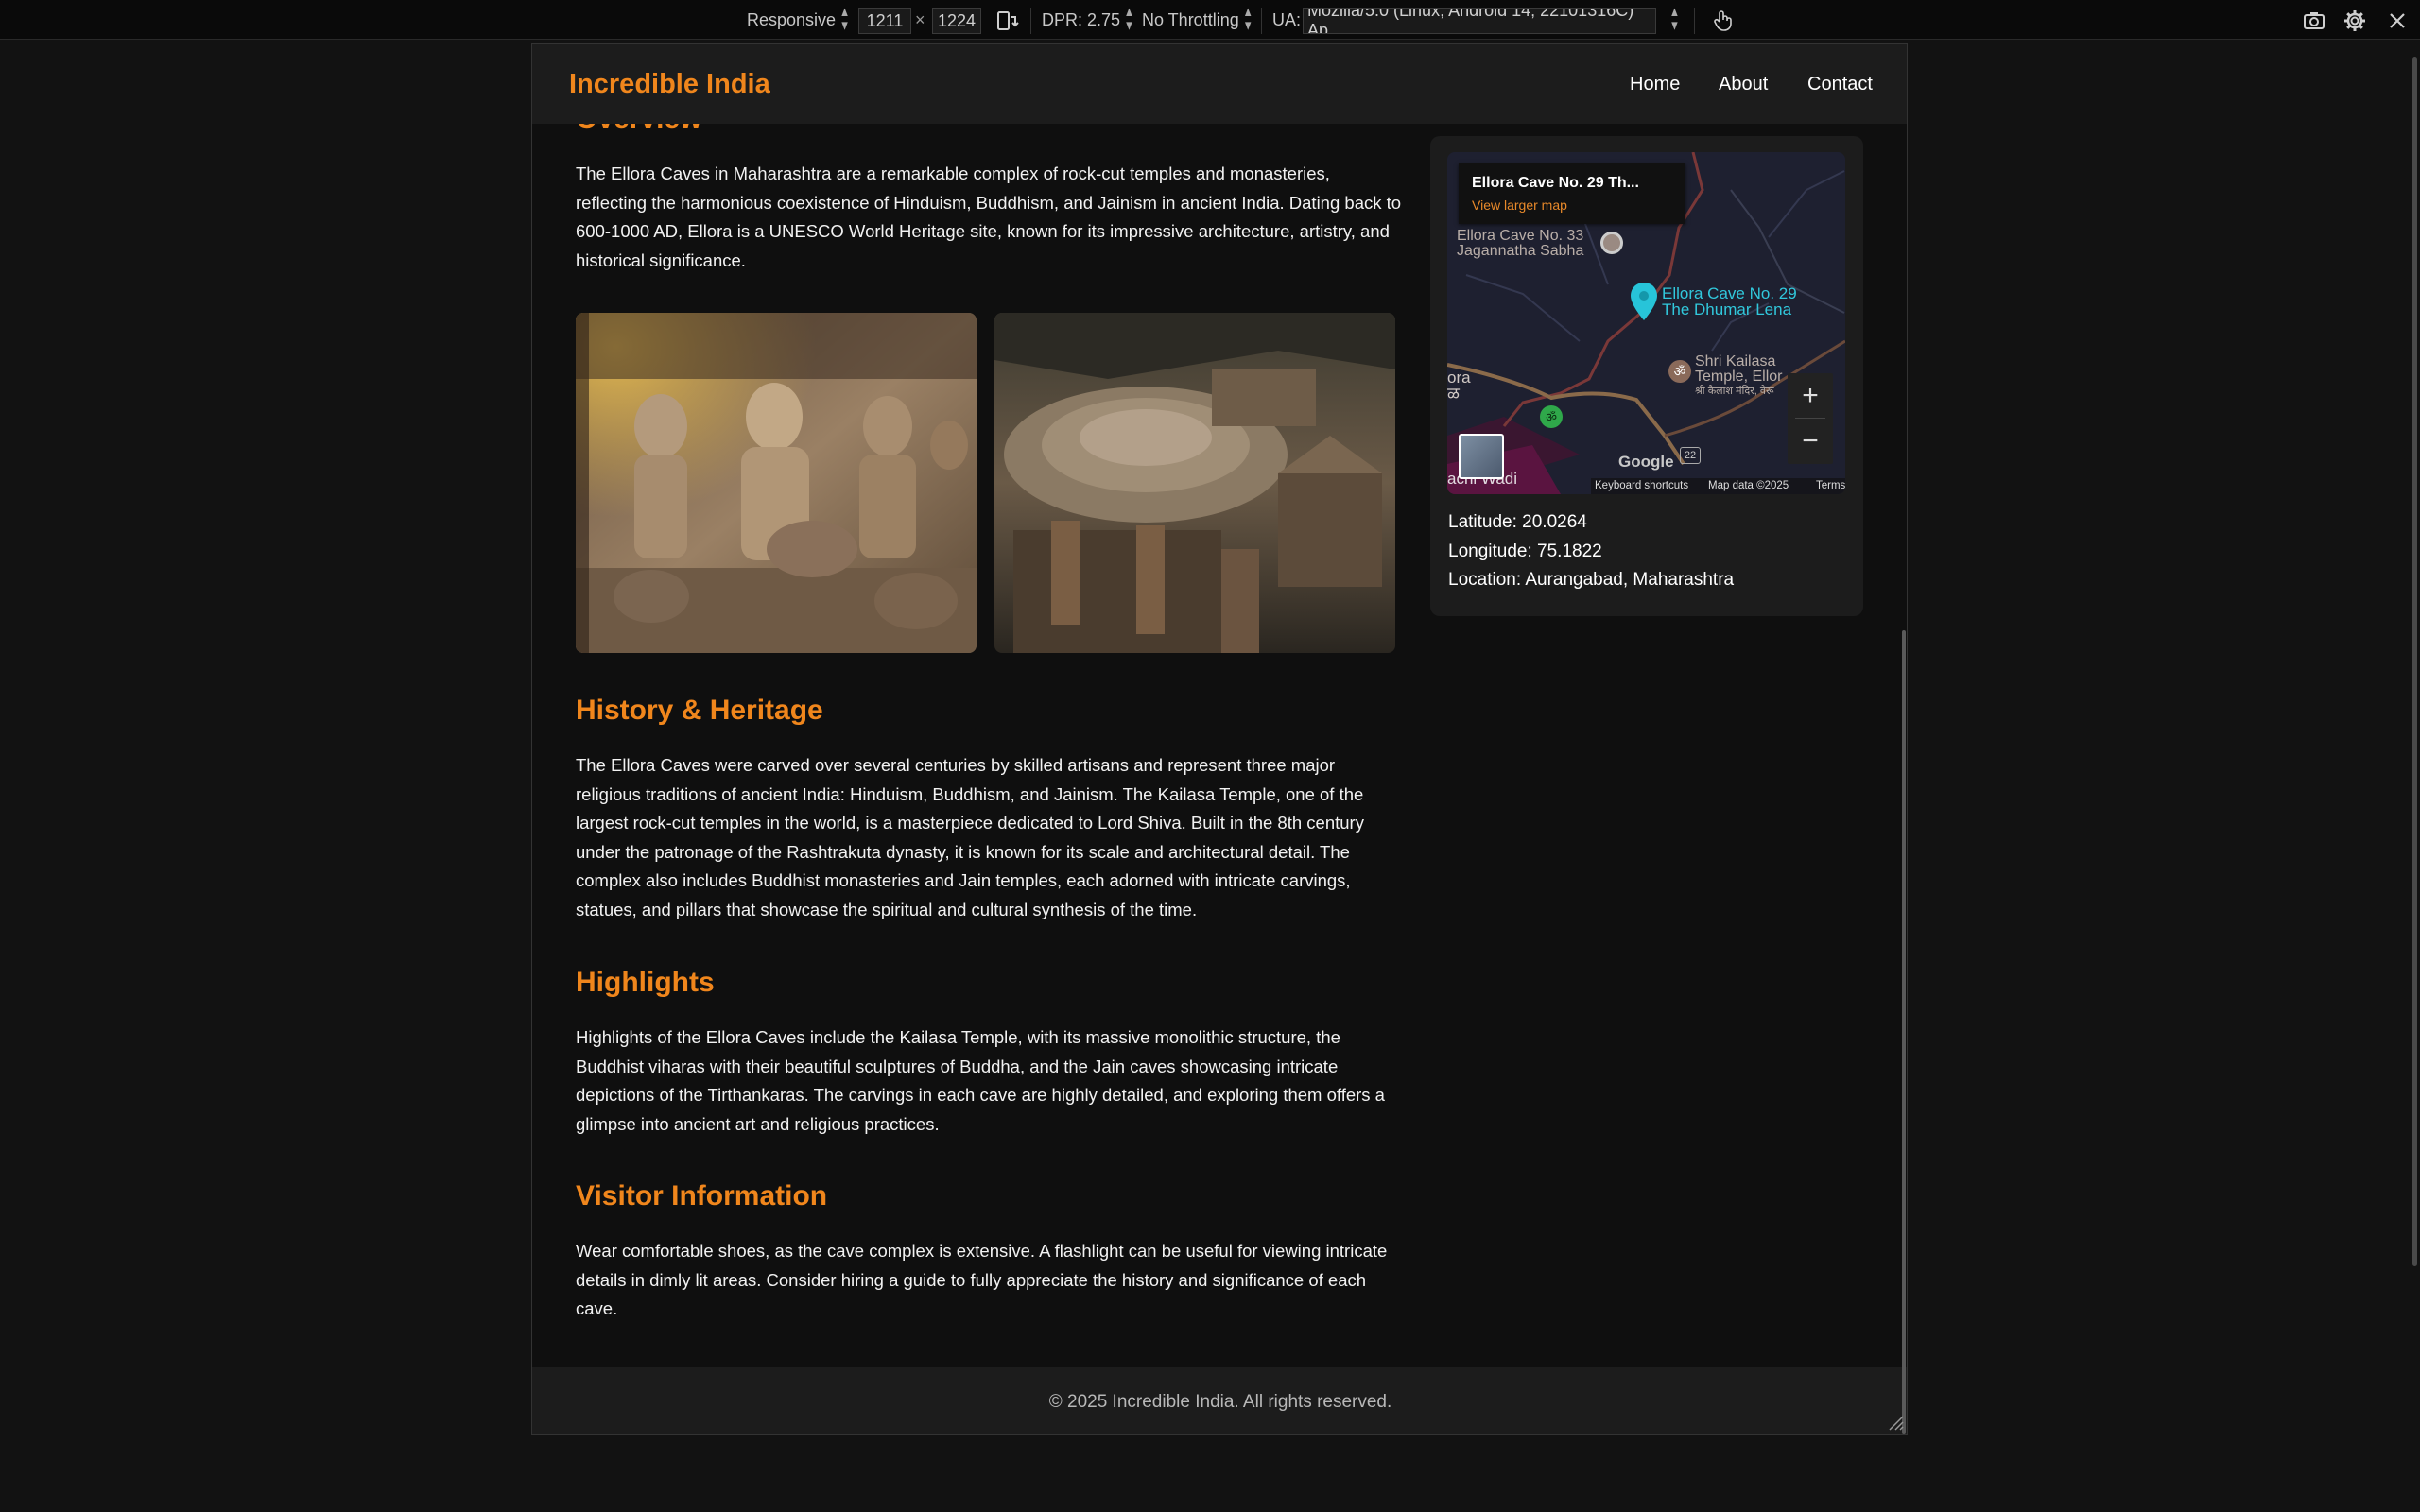 This screenshot has width=2420, height=1512. What do you see at coordinates (1655, 84) in the screenshot?
I see `nav-home: Home` at bounding box center [1655, 84].